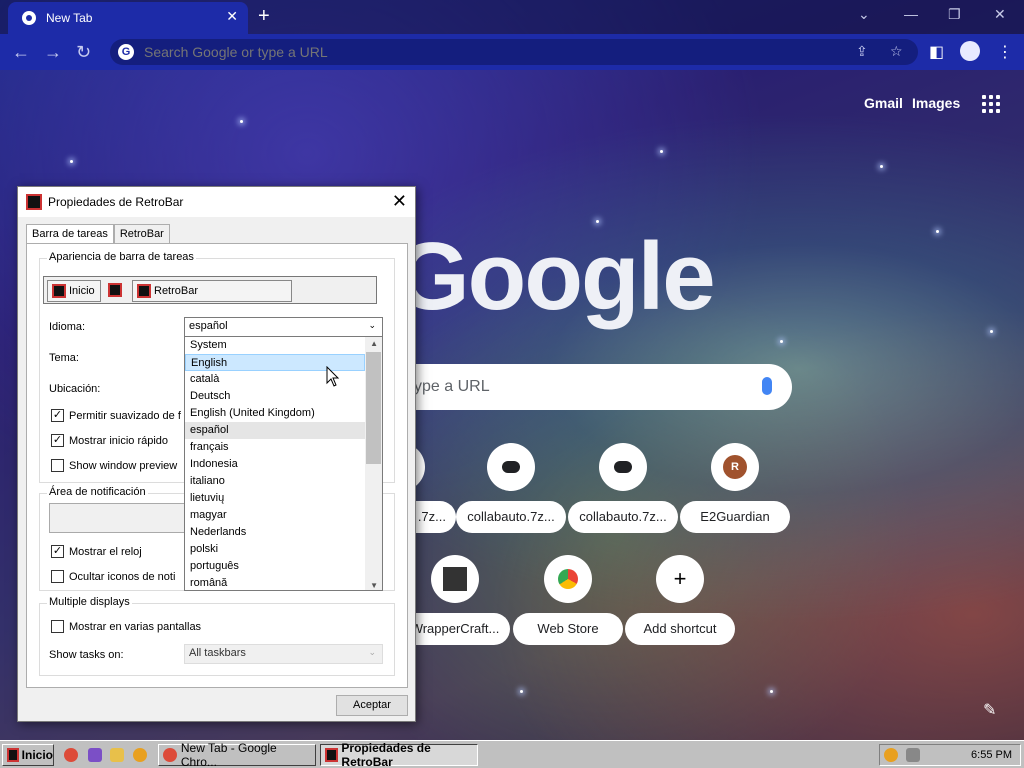 This screenshot has height=768, width=1024. What do you see at coordinates (71, 755) in the screenshot?
I see `chrome-quicklaunch-icon` at bounding box center [71, 755].